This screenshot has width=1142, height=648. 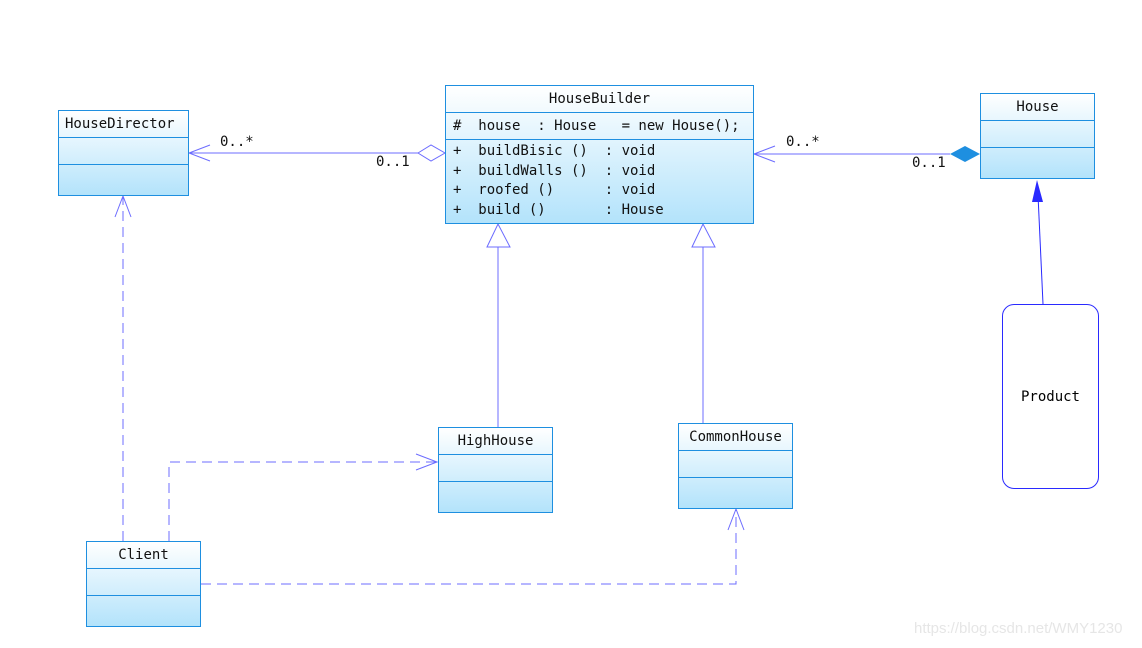 What do you see at coordinates (558, 209) in the screenshot?
I see `operation: + build () : House` at bounding box center [558, 209].